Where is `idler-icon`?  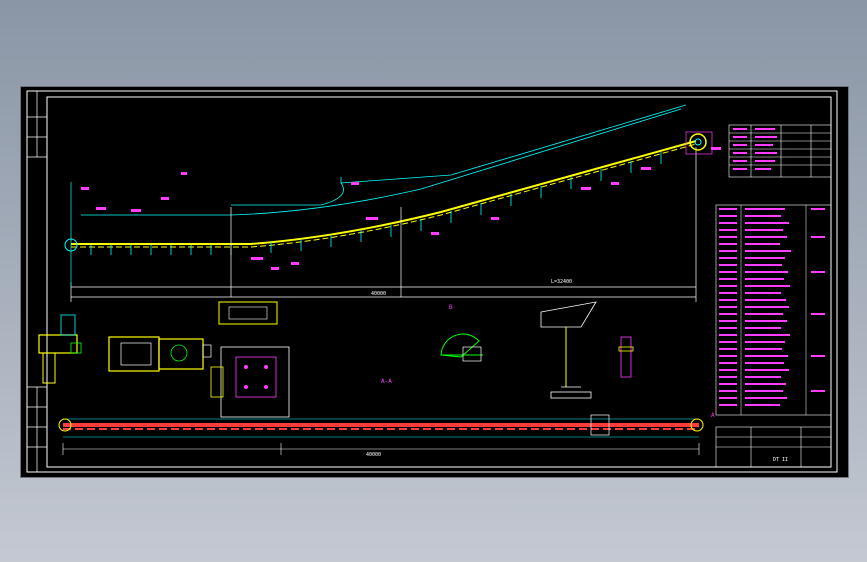
idler-icon is located at coordinates (626, 357).